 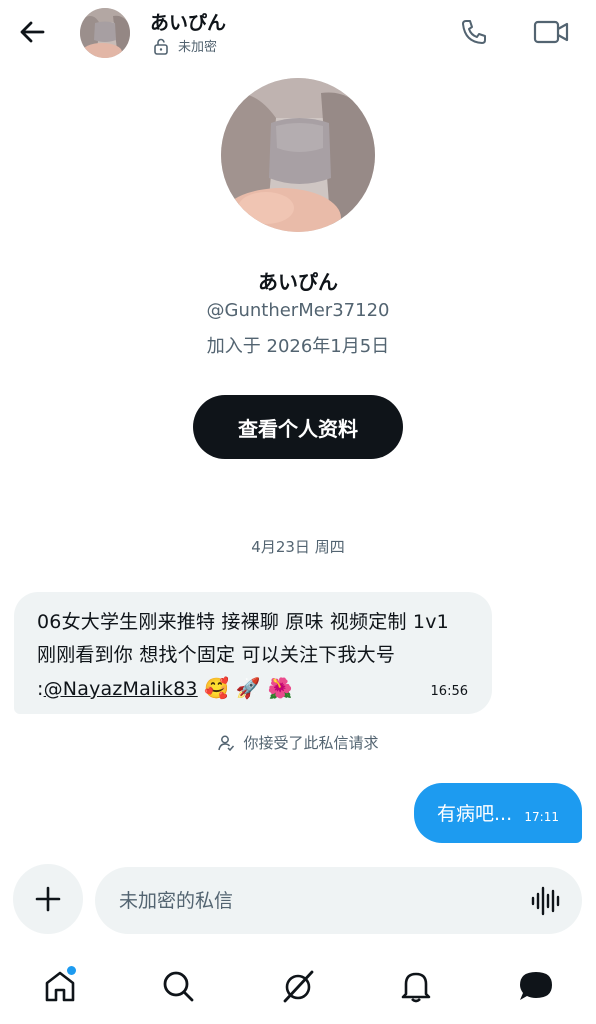 I want to click on messages-icon, so click(x=536, y=986).